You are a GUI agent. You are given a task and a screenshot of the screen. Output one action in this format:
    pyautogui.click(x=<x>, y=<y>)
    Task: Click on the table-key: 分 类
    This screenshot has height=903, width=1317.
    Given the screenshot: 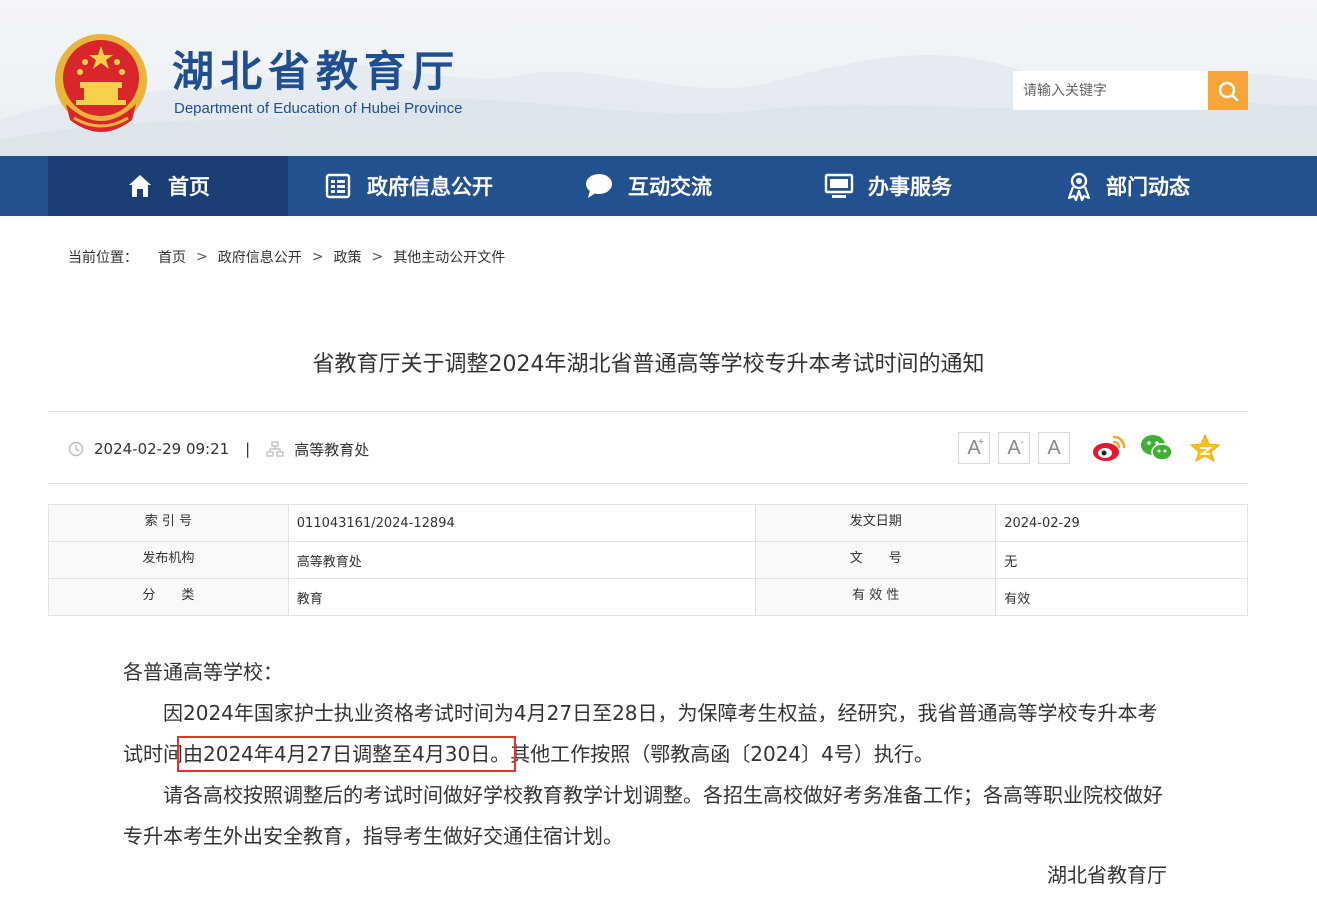 What is the action you would take?
    pyautogui.click(x=168, y=597)
    